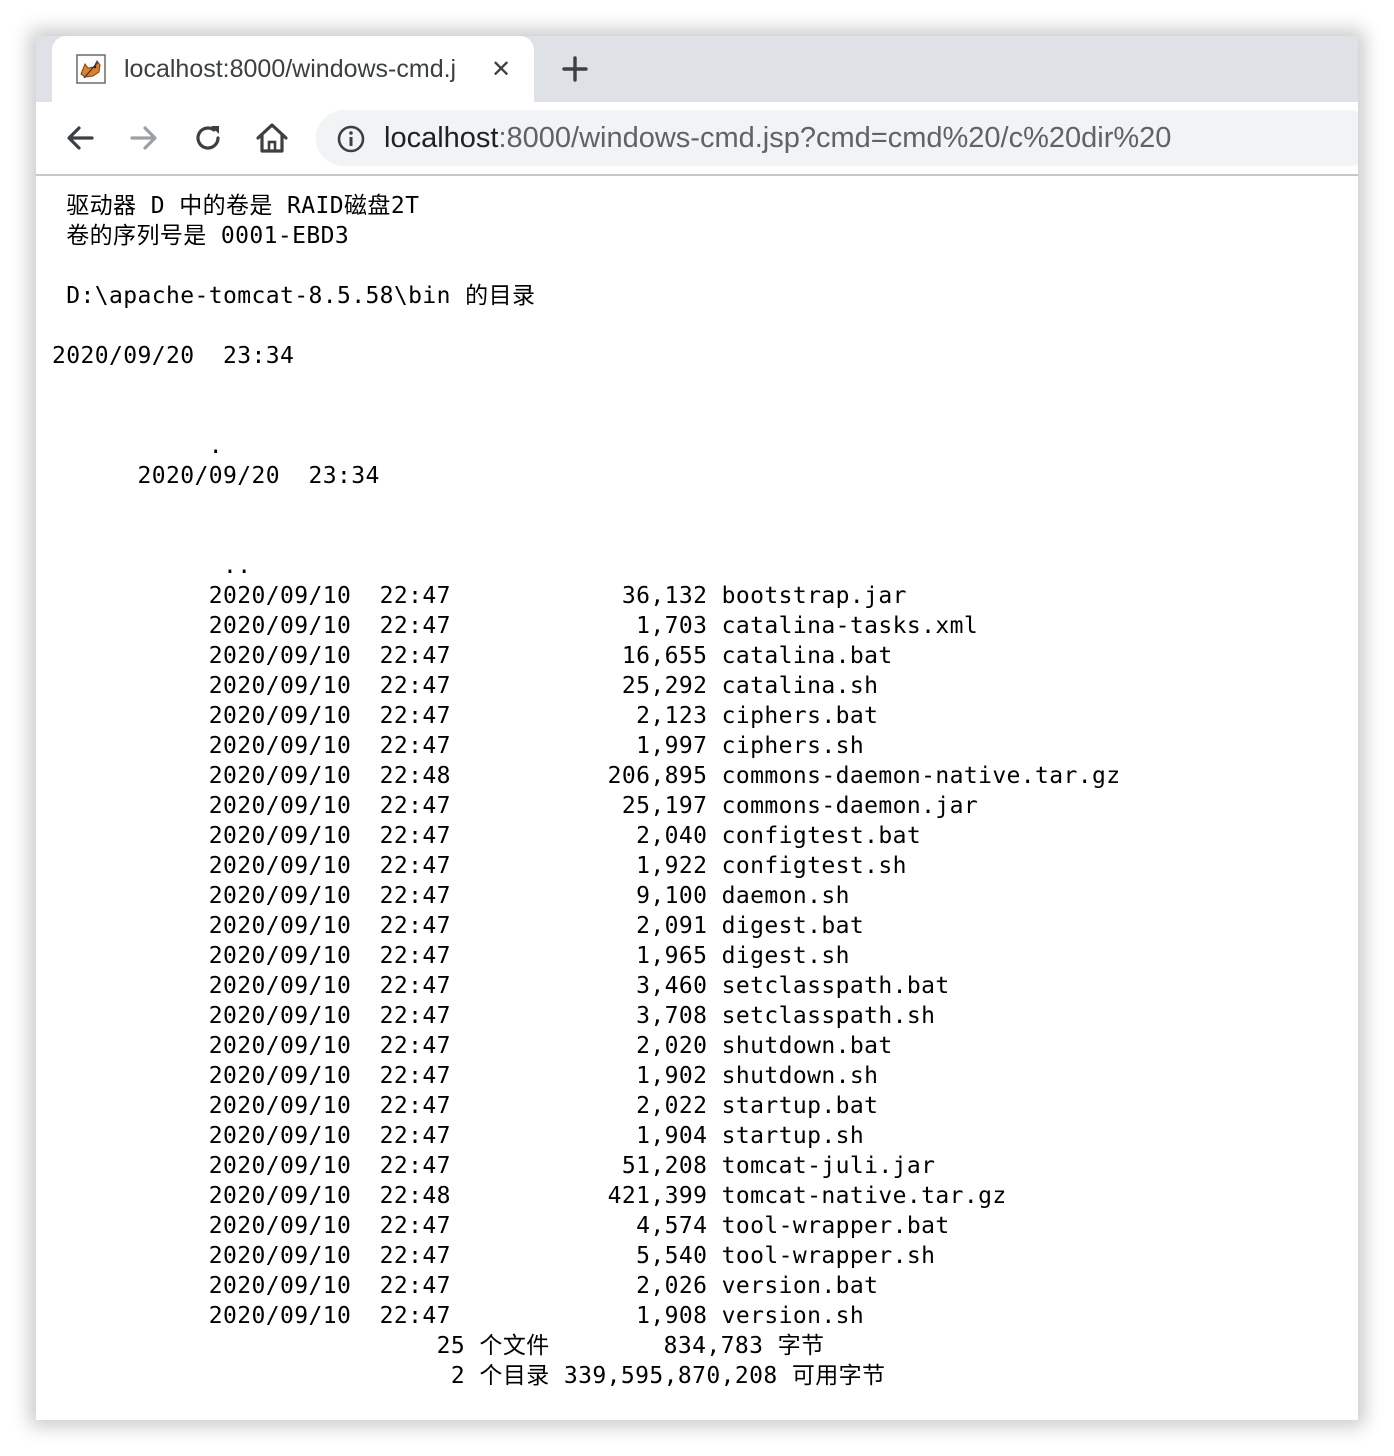 This screenshot has height=1456, width=1394. What do you see at coordinates (144, 138) in the screenshot?
I see `forward-arrow-icon` at bounding box center [144, 138].